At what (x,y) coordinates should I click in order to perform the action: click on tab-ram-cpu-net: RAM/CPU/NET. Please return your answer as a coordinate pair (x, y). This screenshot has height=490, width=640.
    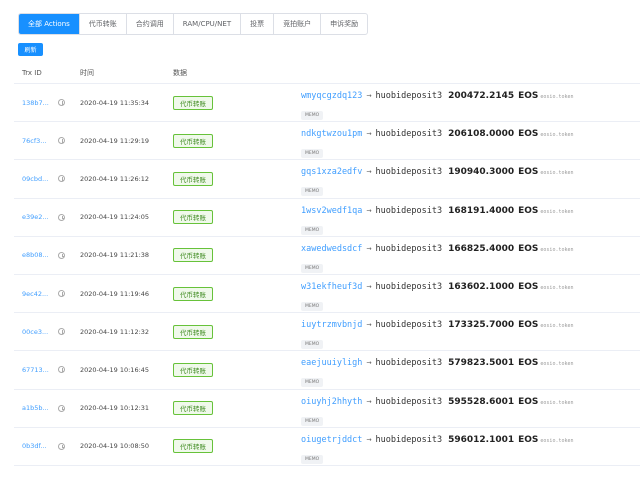
    Looking at the image, I should click on (208, 24).